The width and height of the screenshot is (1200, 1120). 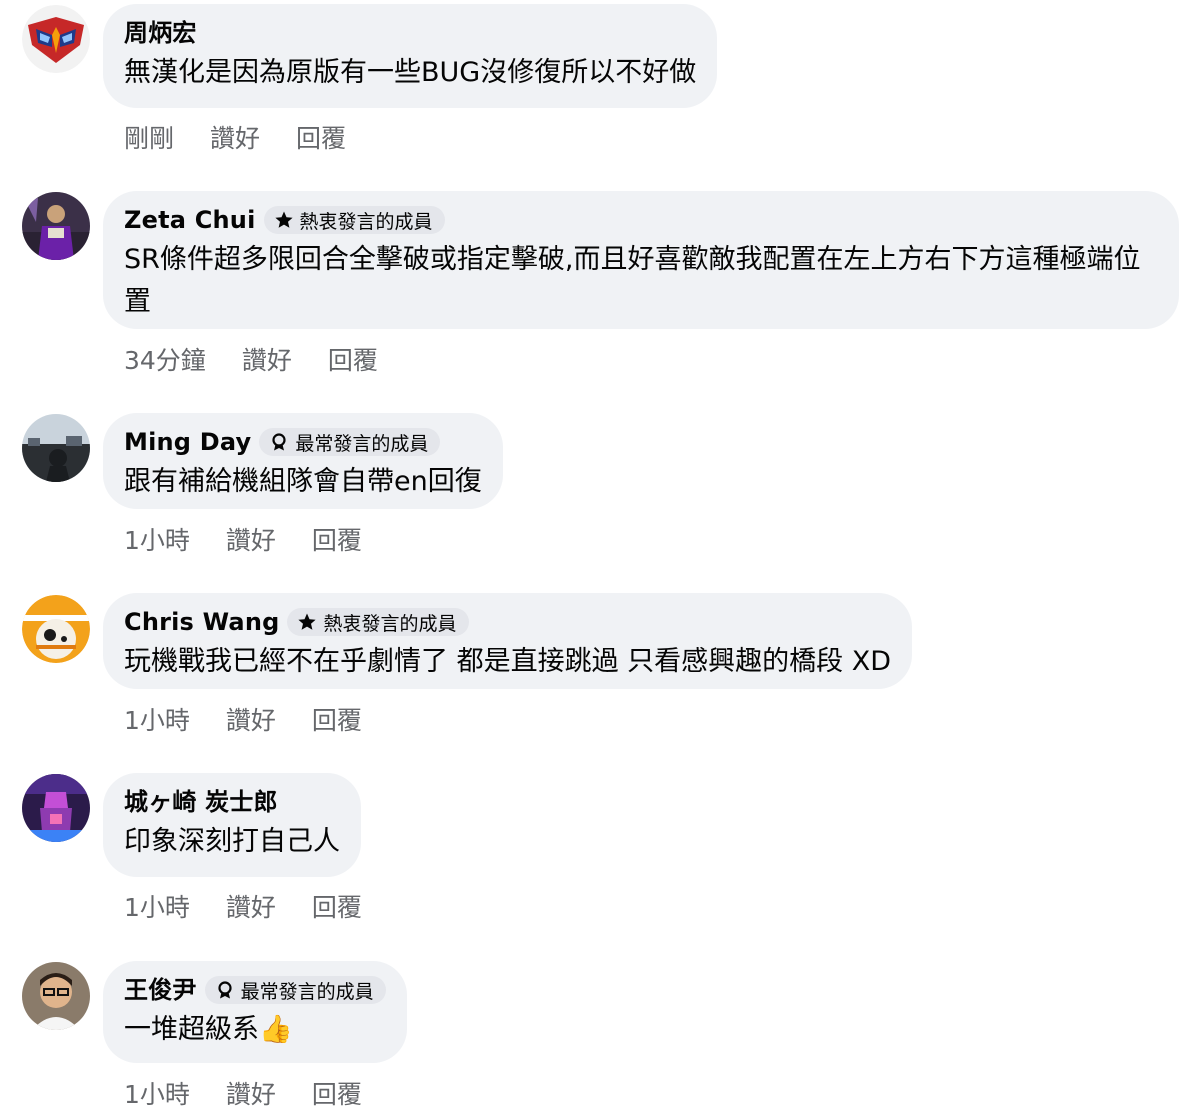 What do you see at coordinates (632, 280) in the screenshot?
I see `comment-text: SR條件超多限回合全擊破或指定擊破,而且好喜歡敵我配置在左上方右下方這種極端位置` at bounding box center [632, 280].